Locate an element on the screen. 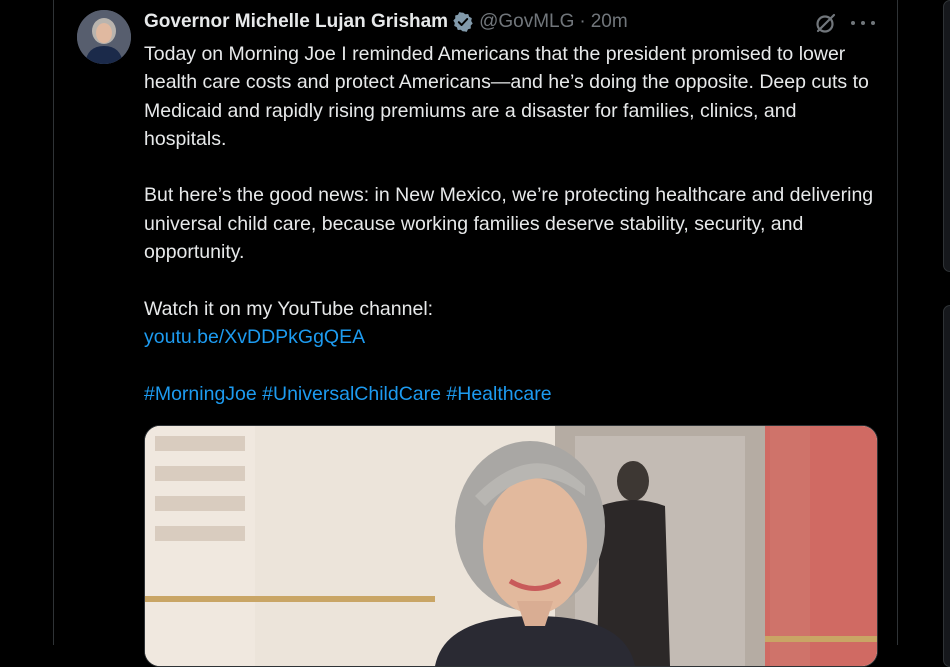 This screenshot has width=950, height=667. author-avatar is located at coordinates (104, 37).